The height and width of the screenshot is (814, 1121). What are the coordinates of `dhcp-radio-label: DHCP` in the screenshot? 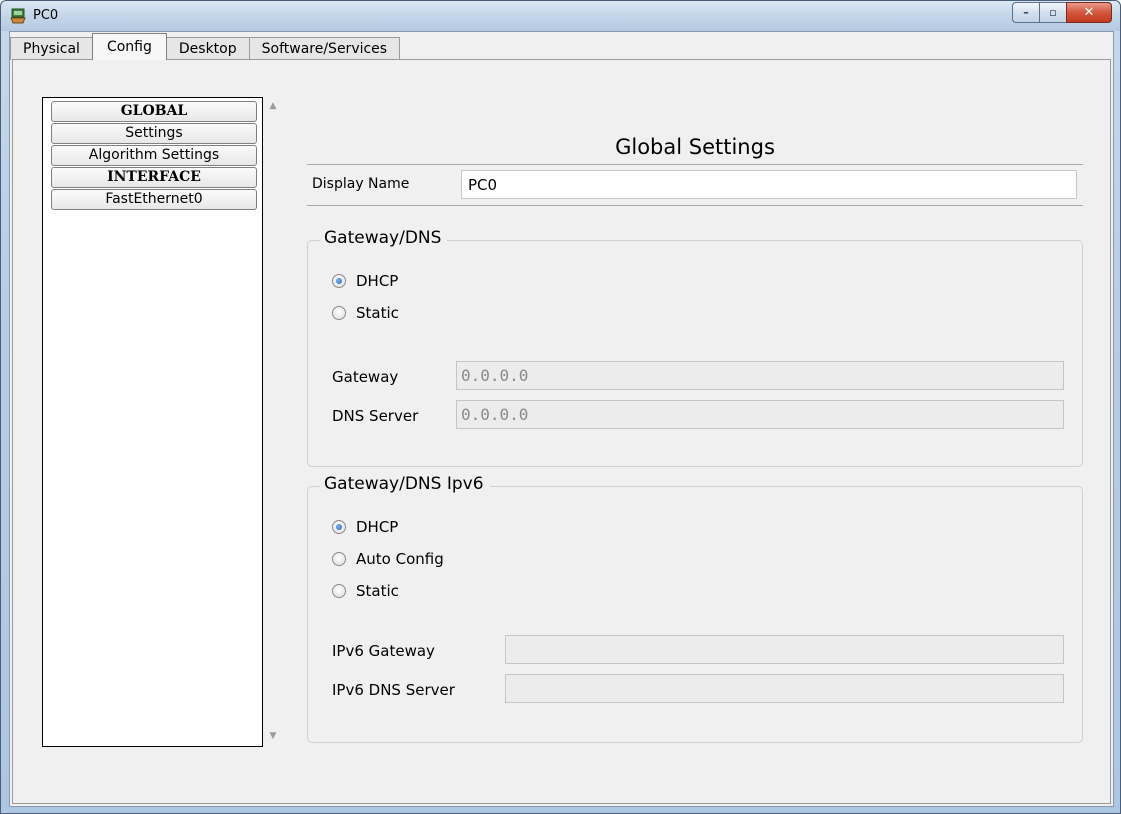 It's located at (377, 281).